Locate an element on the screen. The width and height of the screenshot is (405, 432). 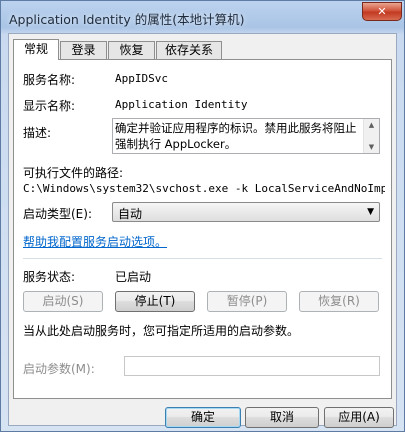
resume-service-button: 恢复(R) is located at coordinates (339, 301).